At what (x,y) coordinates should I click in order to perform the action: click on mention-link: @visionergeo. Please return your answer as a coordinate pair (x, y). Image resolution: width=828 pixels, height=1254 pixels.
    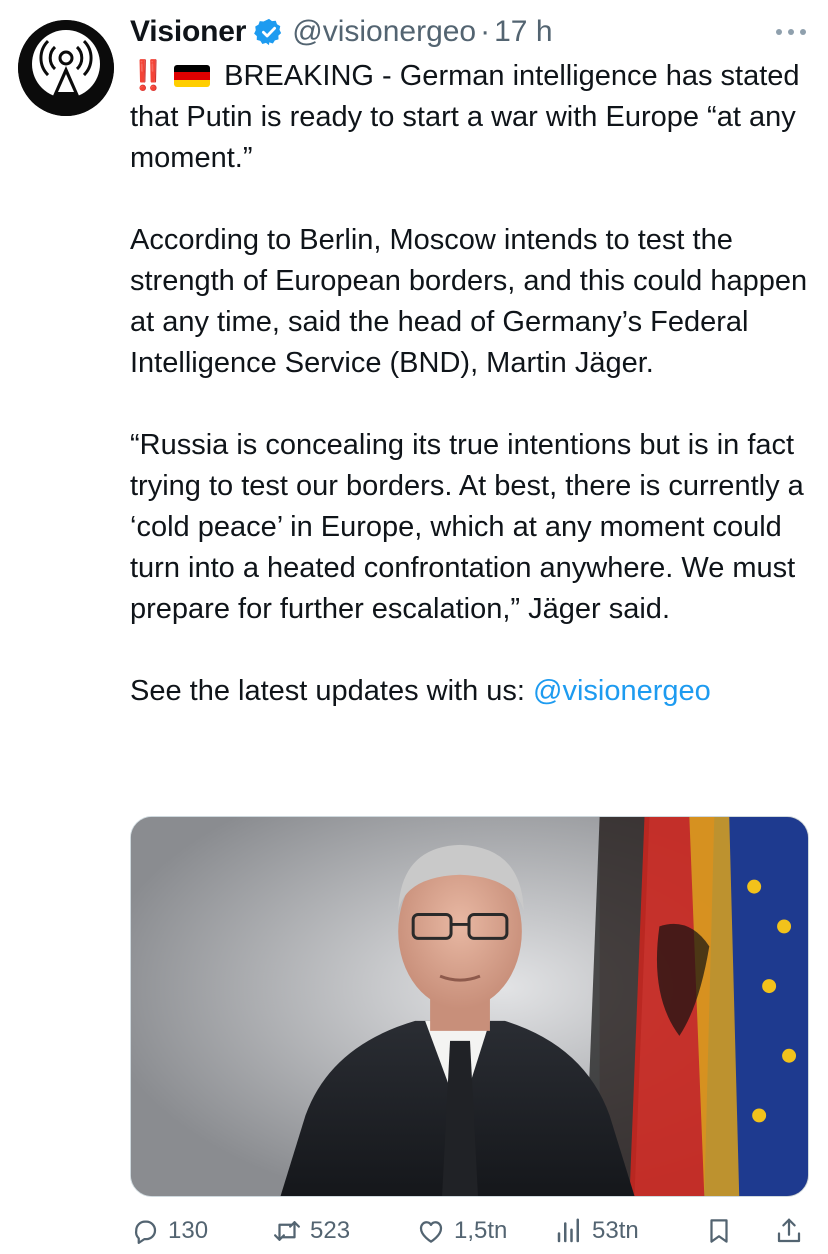
    Looking at the image, I should click on (622, 691).